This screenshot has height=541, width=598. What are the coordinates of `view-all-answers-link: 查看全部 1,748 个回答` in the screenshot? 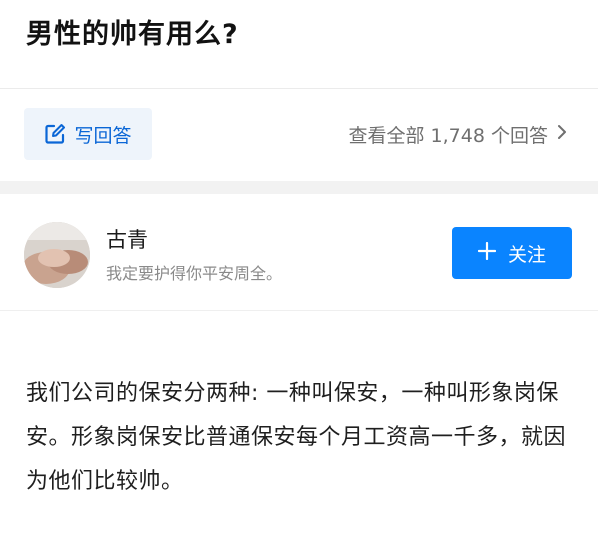 It's located at (458, 134).